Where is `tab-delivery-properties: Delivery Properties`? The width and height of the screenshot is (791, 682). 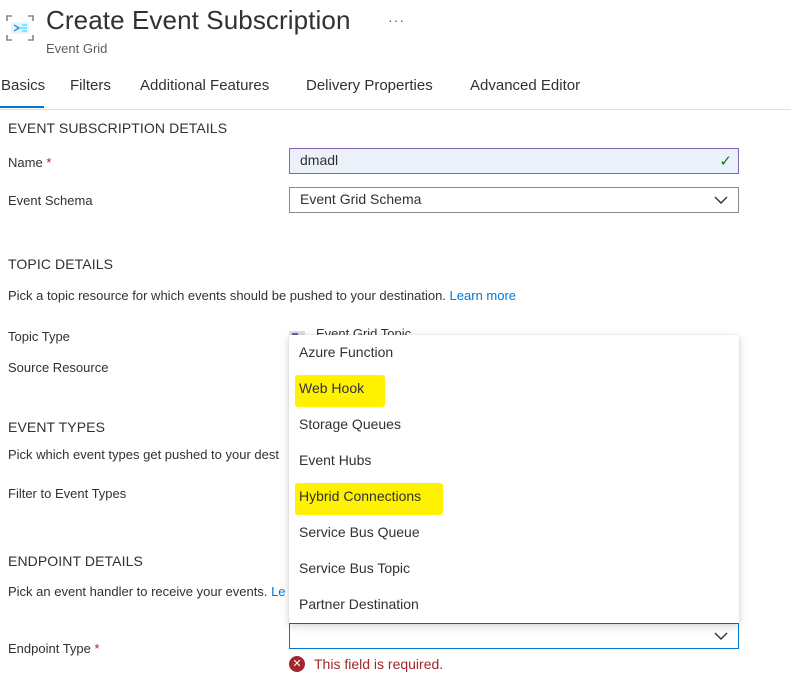 tab-delivery-properties: Delivery Properties is located at coordinates (369, 85).